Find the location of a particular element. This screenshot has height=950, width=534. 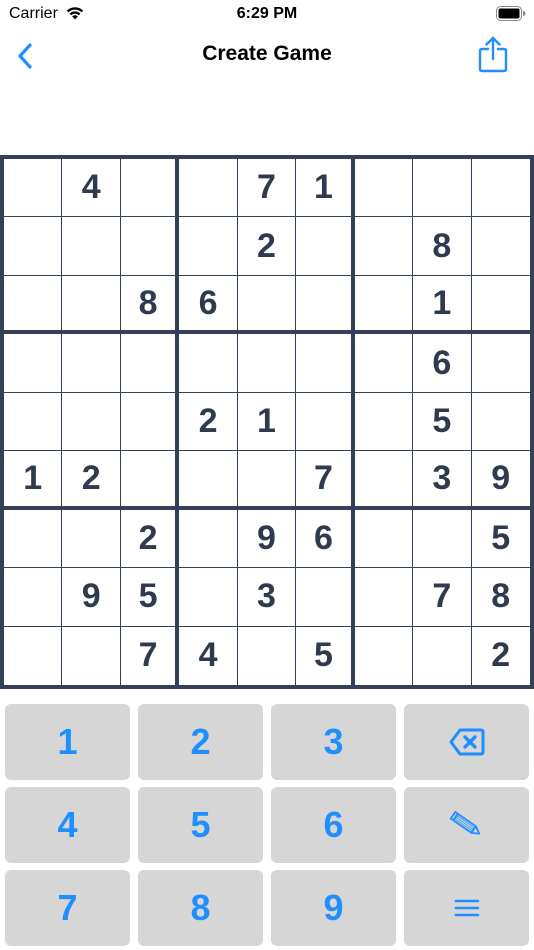

share-button is located at coordinates (493, 54).